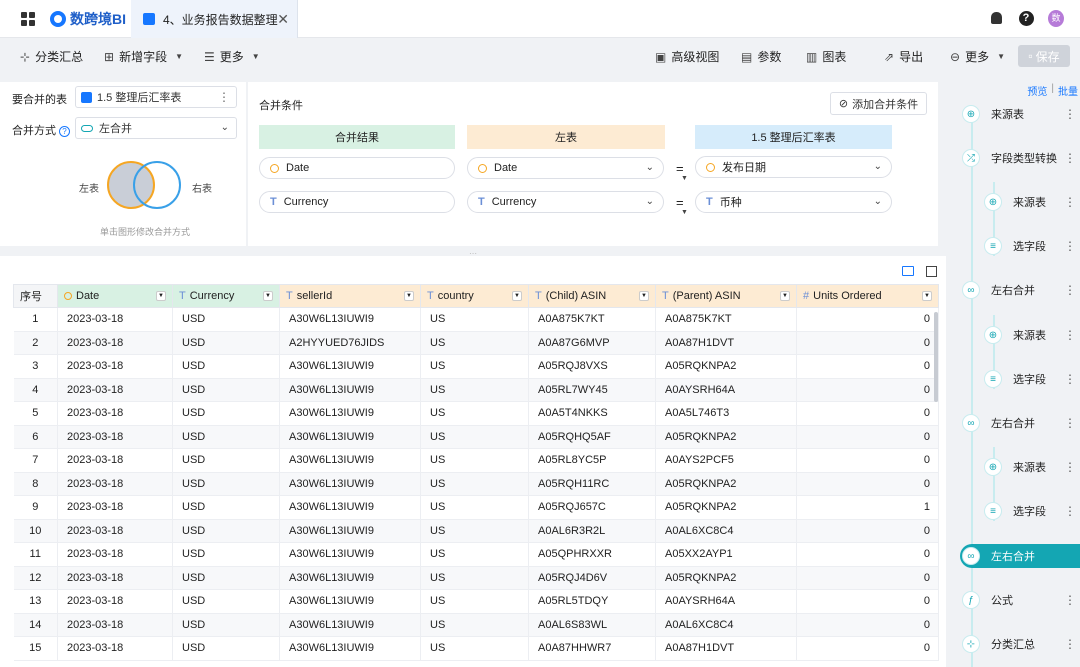 The width and height of the screenshot is (1080, 667). What do you see at coordinates (474, 296) in the screenshot?
I see `column-header-country: Tcountry ▼` at bounding box center [474, 296].